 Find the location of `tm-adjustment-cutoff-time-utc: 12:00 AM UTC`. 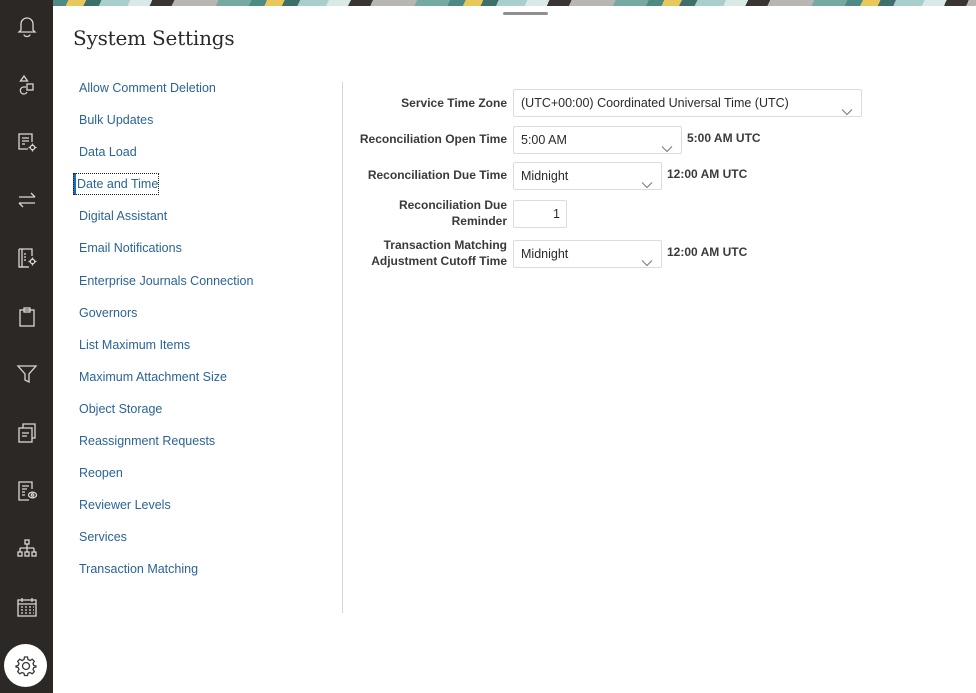

tm-adjustment-cutoff-time-utc: 12:00 AM UTC is located at coordinates (707, 252).